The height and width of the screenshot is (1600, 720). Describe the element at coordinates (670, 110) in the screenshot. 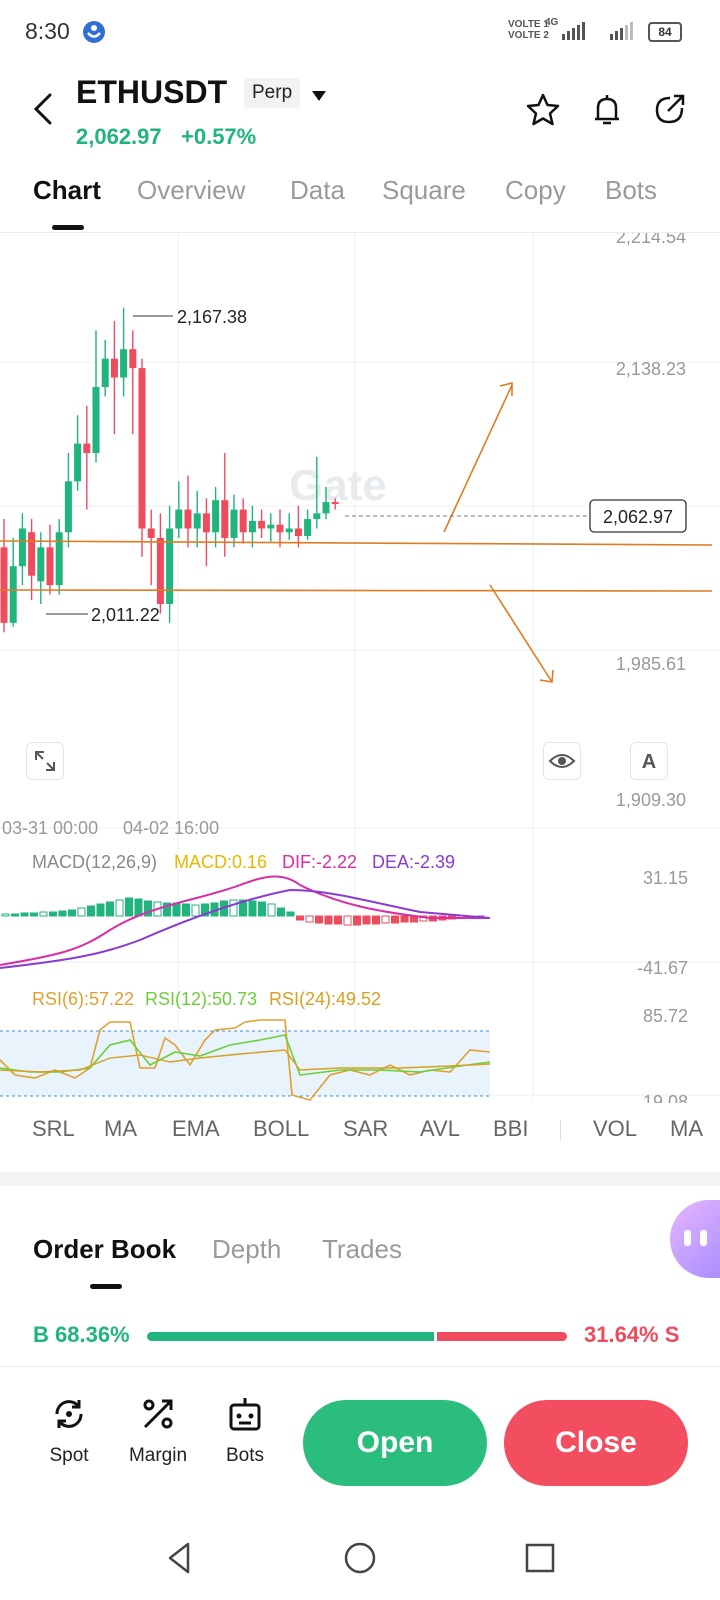

I see `share-icon` at that location.